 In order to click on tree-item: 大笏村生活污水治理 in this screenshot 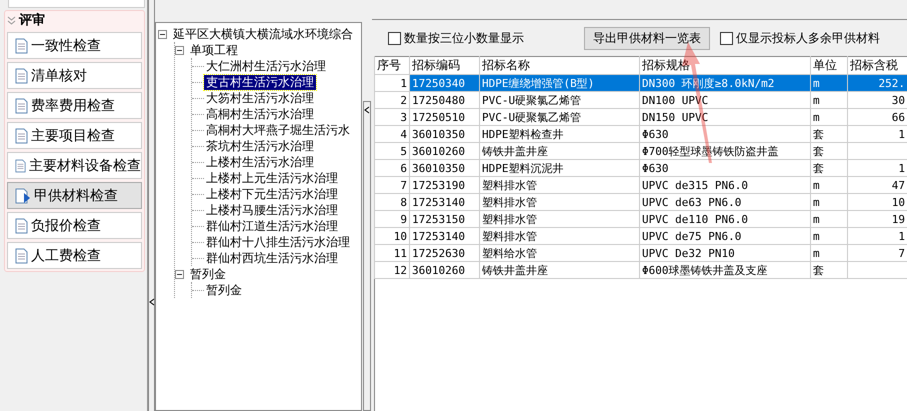, I will do `click(260, 98)`.